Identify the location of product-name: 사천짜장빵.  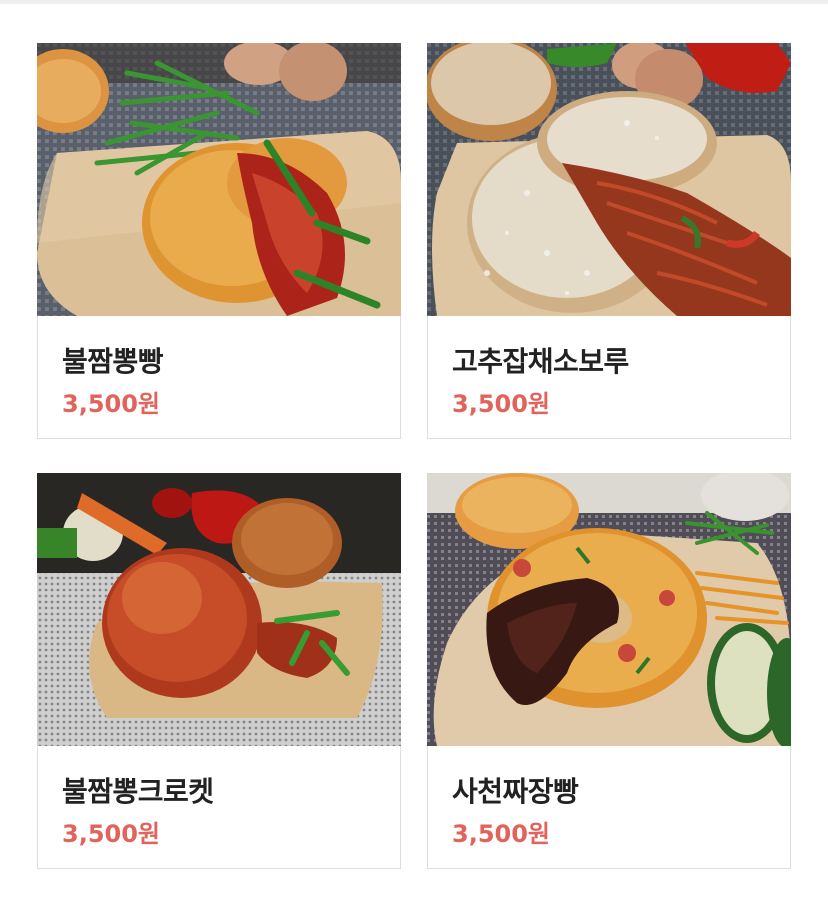
(515, 790).